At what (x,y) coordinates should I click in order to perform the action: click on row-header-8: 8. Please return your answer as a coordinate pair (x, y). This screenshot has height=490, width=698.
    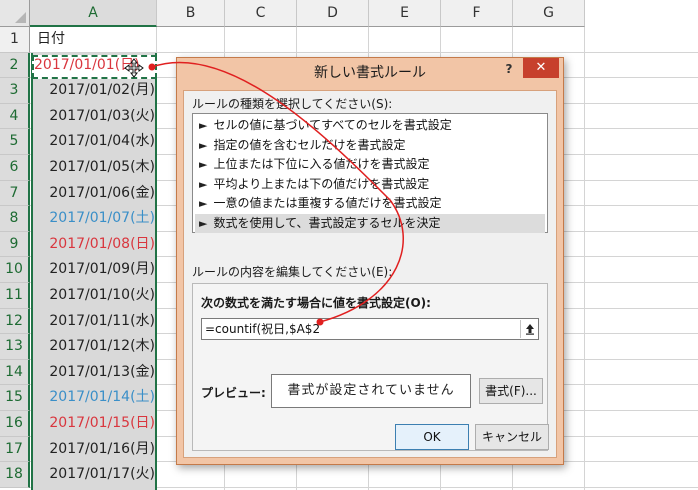
    Looking at the image, I should click on (15, 219).